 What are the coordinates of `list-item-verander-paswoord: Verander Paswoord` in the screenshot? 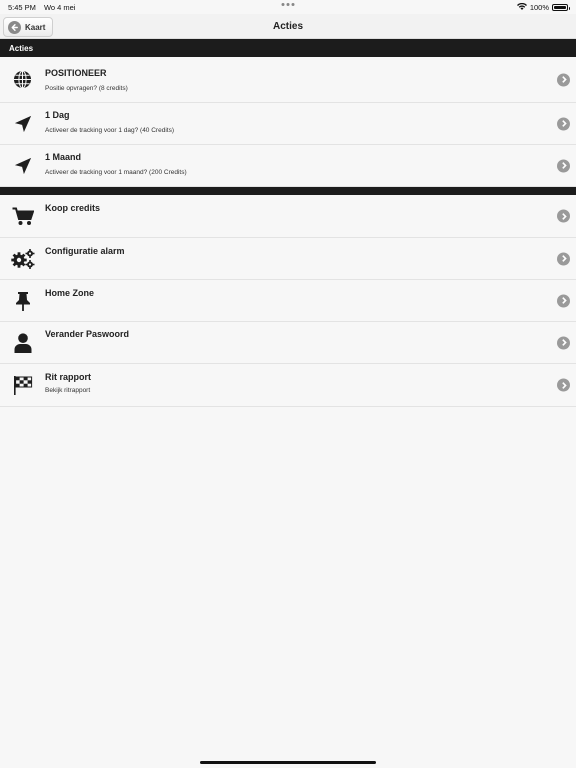 It's located at (288, 343).